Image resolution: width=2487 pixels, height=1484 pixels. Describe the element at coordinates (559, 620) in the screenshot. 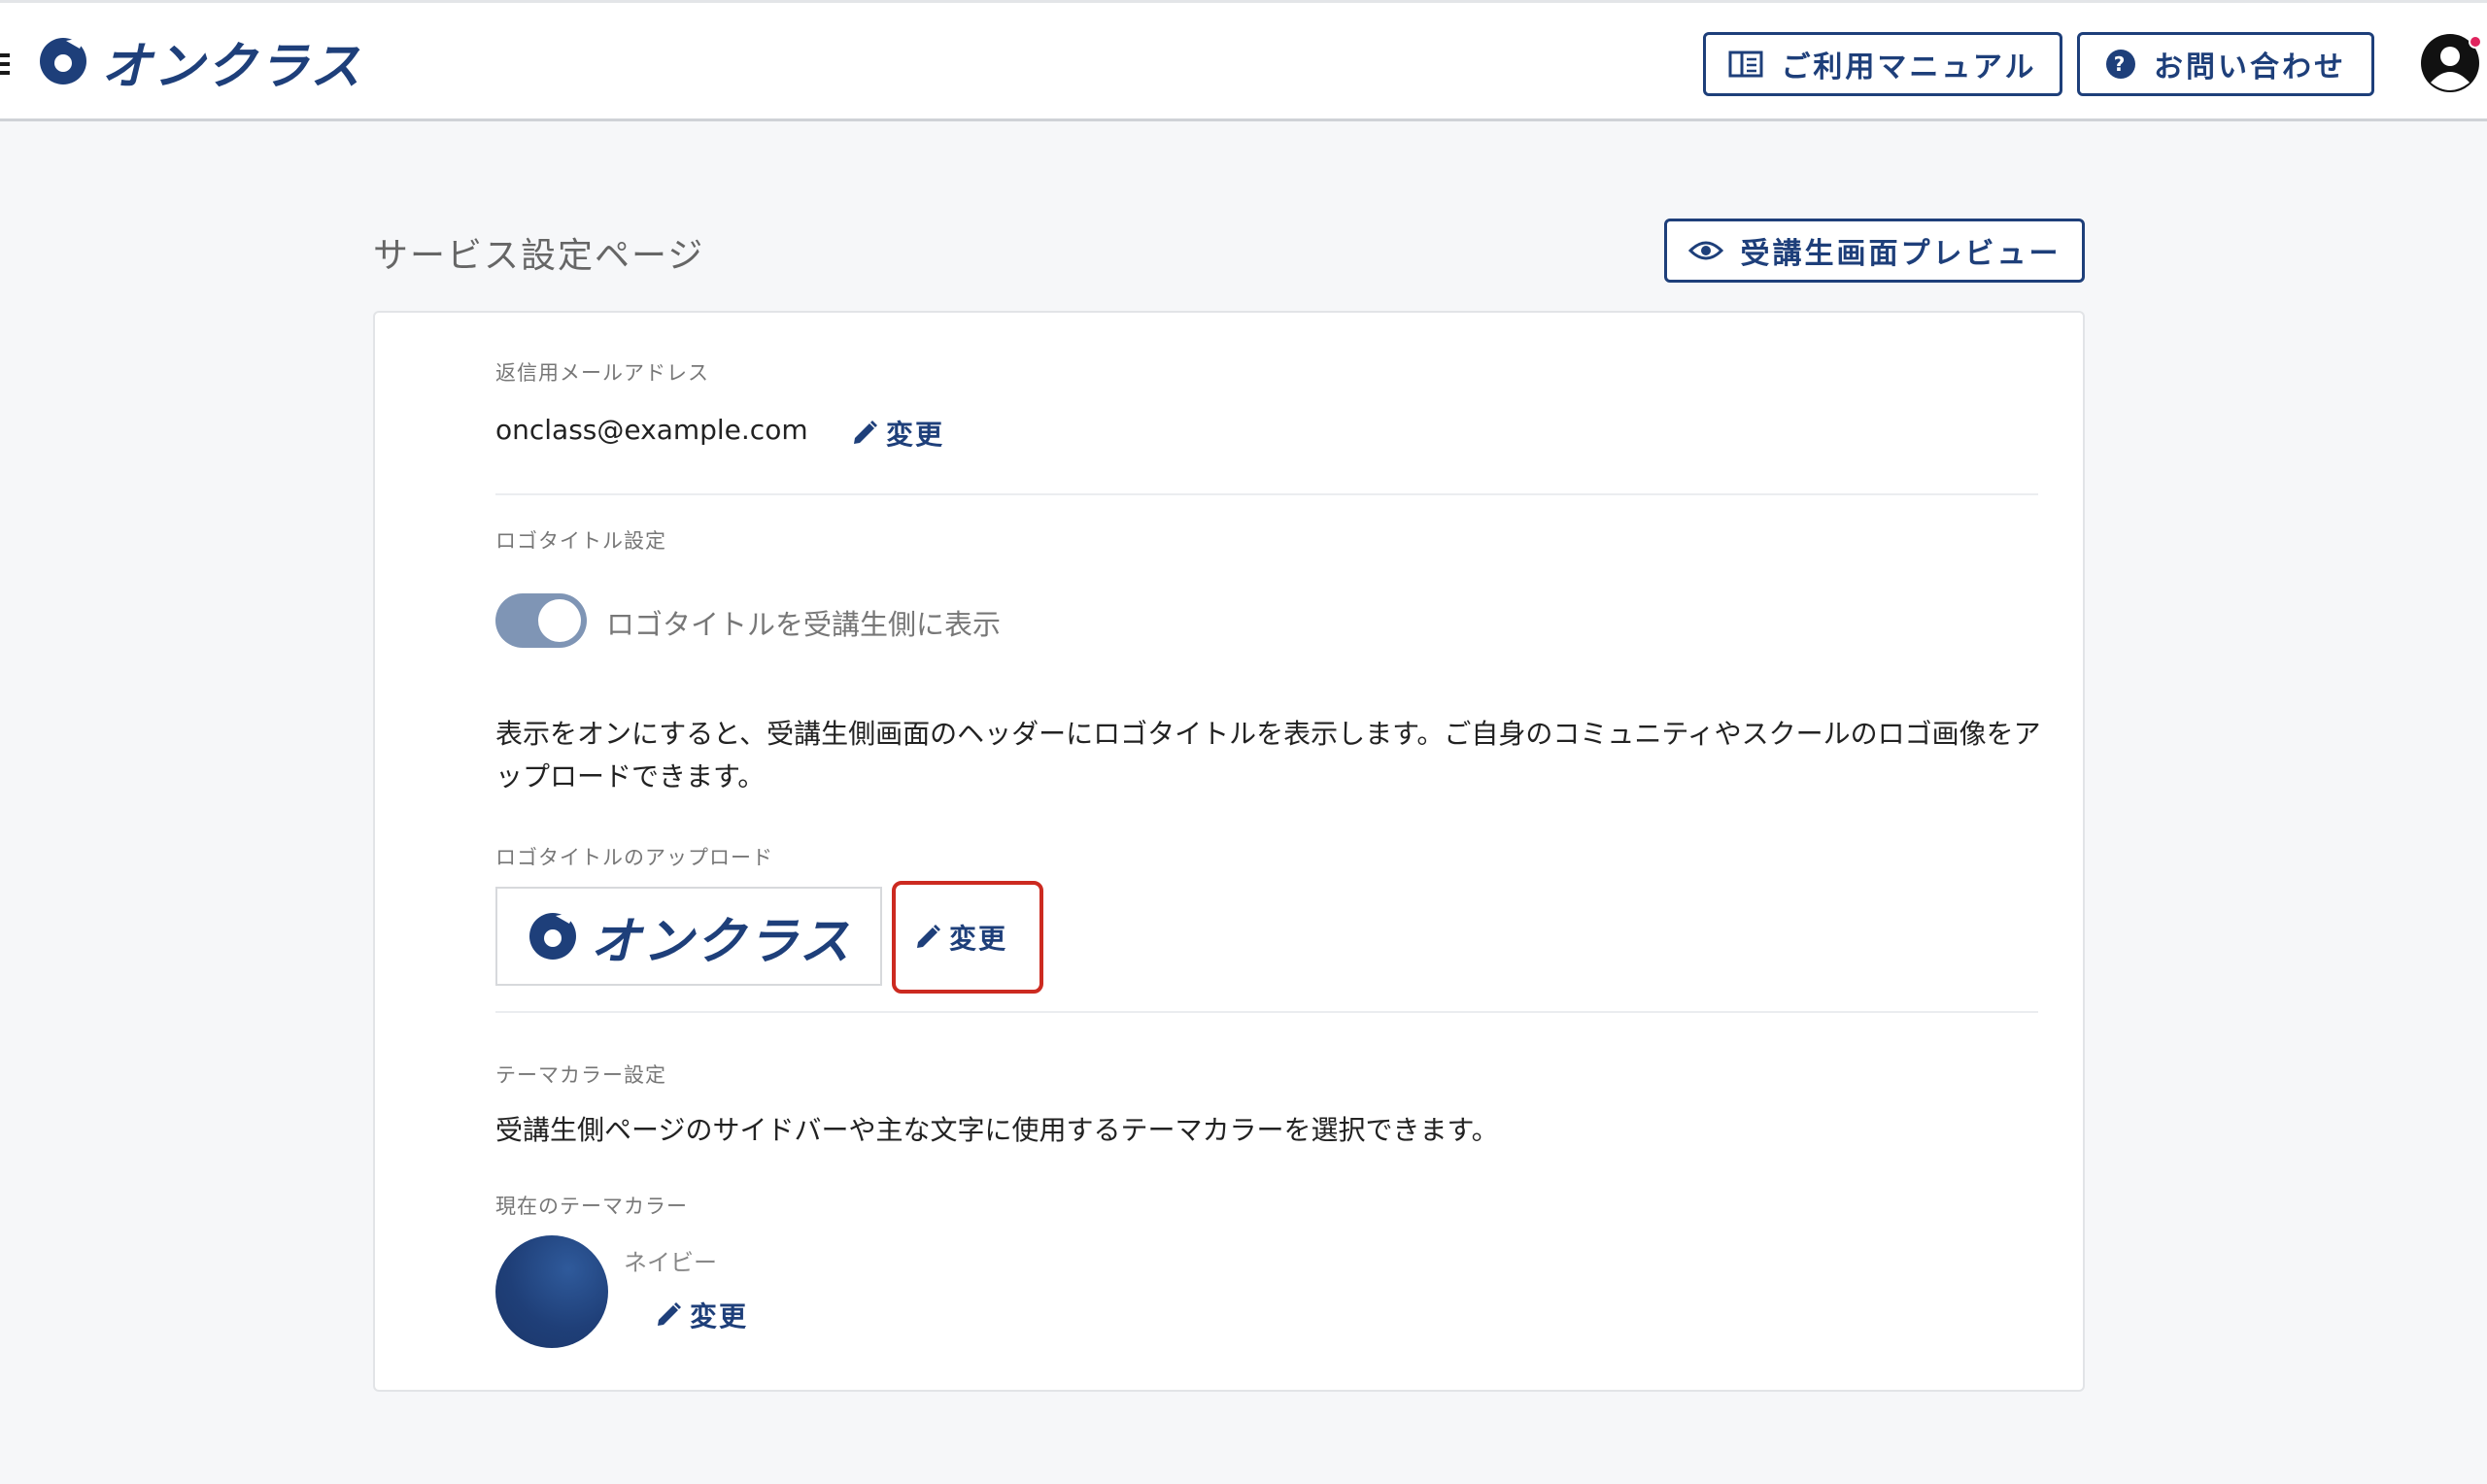

I see `toggle-knob` at that location.